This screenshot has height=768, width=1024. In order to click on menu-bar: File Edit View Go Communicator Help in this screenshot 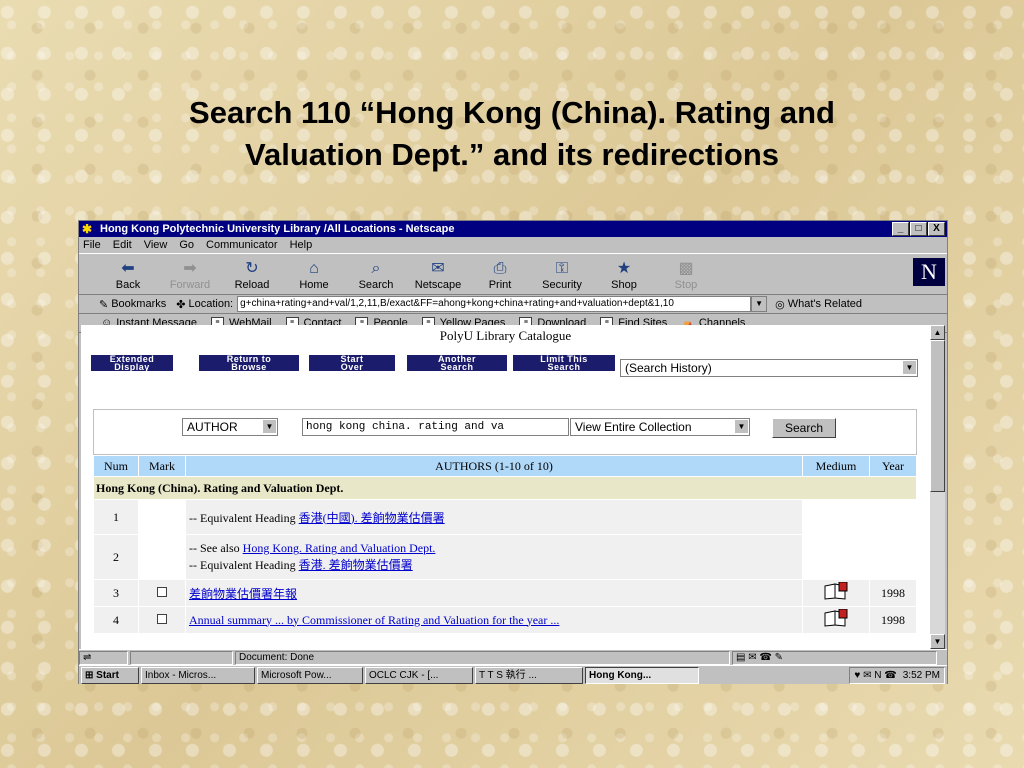, I will do `click(513, 245)`.